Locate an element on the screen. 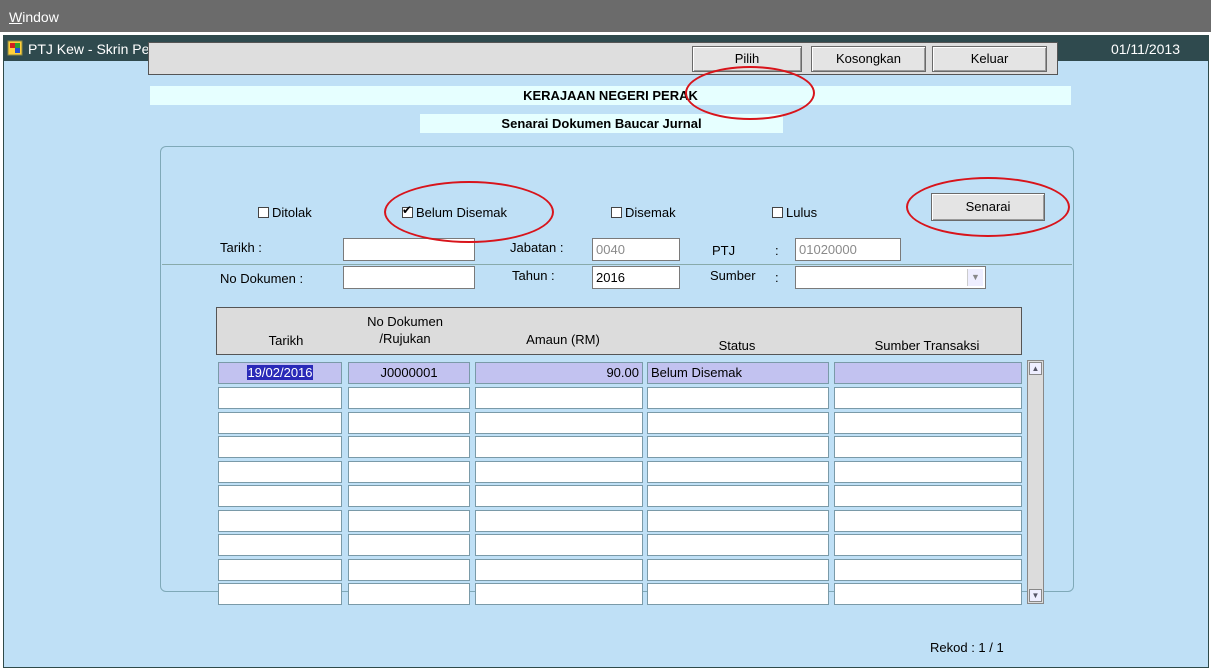 The width and height of the screenshot is (1211, 670). annotation-ring-senarai is located at coordinates (988, 207).